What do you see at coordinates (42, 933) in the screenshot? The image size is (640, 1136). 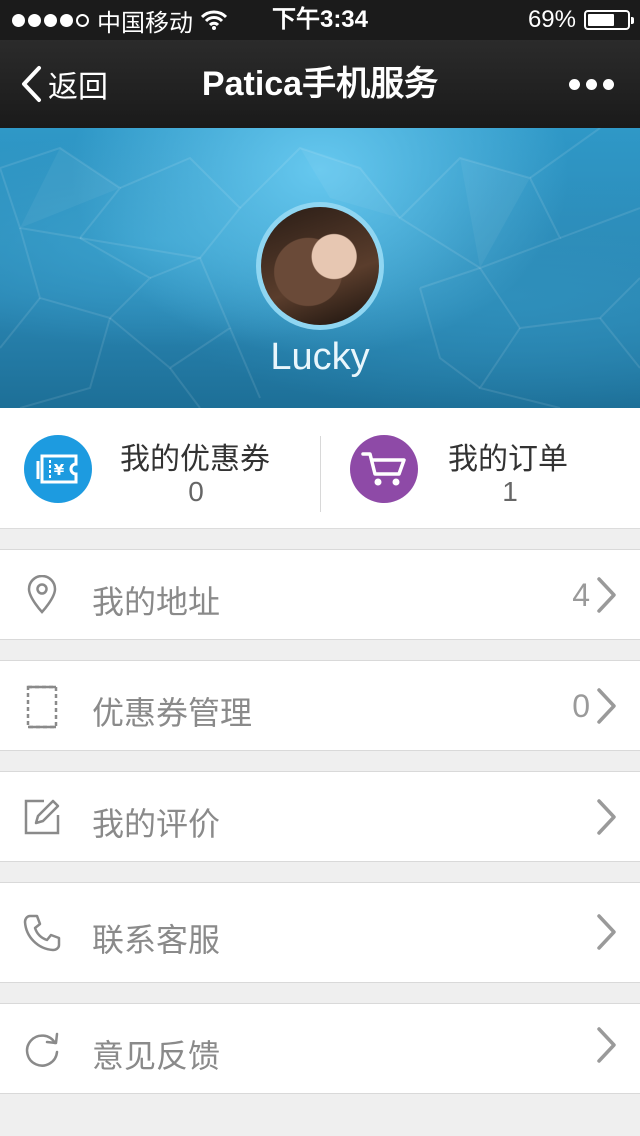 I see `phone-icon` at bounding box center [42, 933].